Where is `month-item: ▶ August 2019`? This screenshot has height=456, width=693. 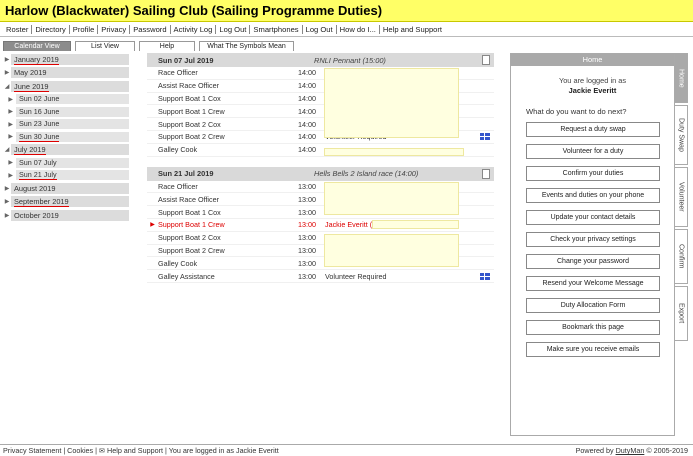
month-item: ▶ August 2019 is located at coordinates (66, 188).